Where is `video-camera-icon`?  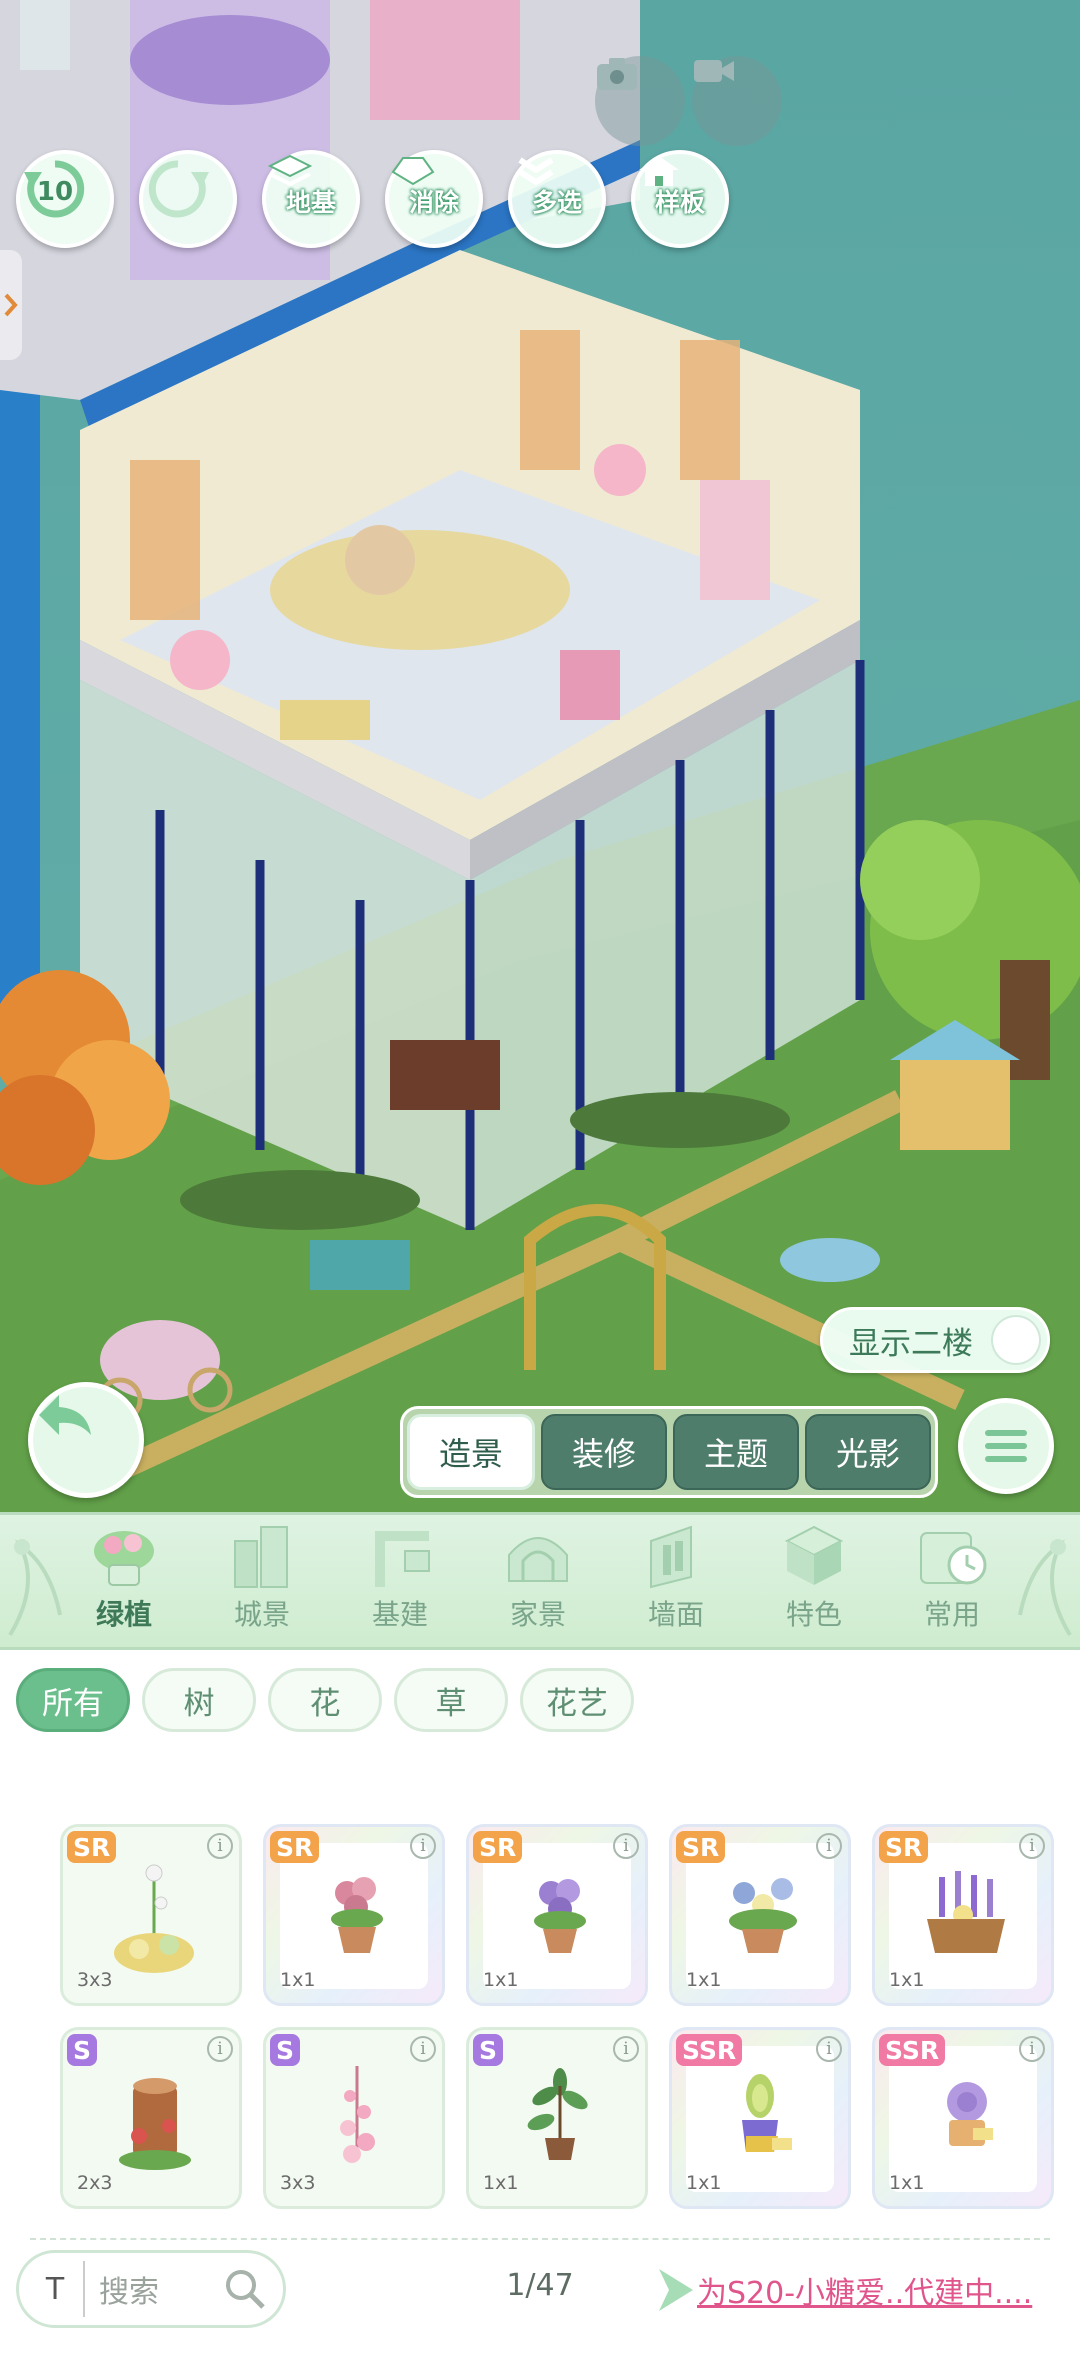
video-camera-icon is located at coordinates (714, 71).